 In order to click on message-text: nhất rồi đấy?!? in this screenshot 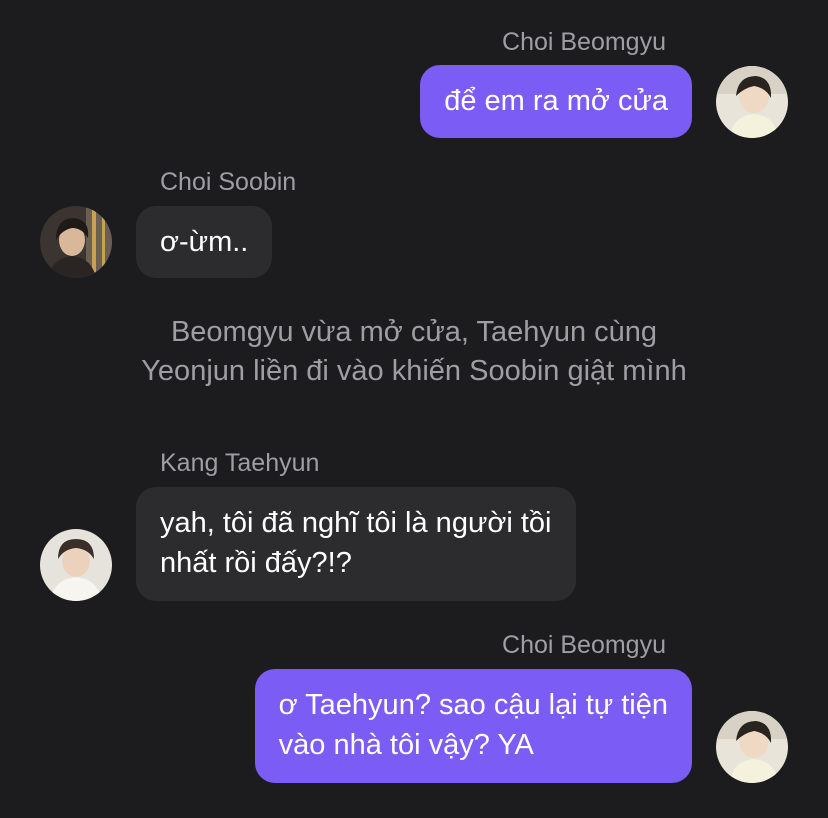, I will do `click(256, 563)`.